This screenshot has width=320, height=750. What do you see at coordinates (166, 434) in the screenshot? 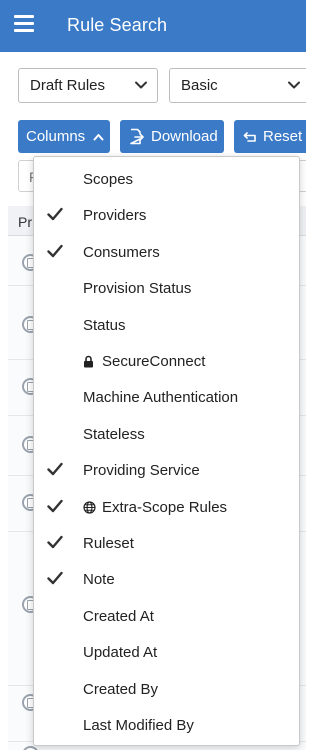
I see `column-option-stateless: Stateless` at bounding box center [166, 434].